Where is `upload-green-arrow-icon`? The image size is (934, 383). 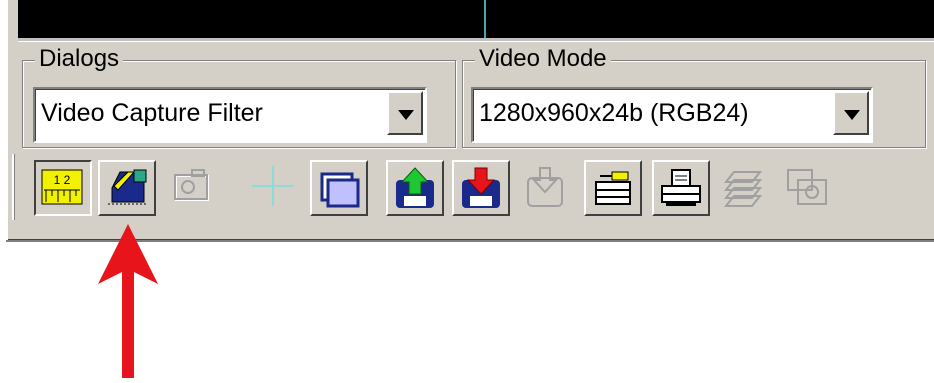 upload-green-arrow-icon is located at coordinates (415, 187).